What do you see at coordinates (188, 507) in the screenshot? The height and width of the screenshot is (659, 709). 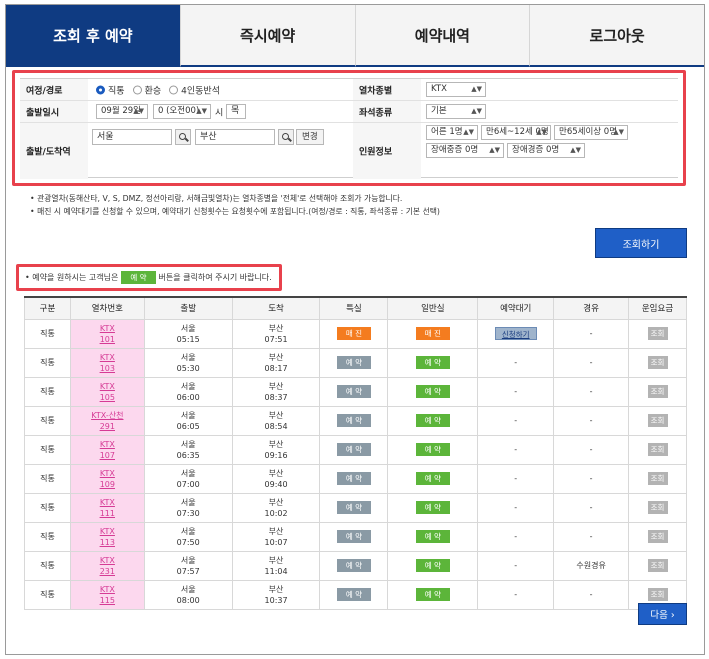 I see `departure-cell: 서울 07:30` at bounding box center [188, 507].